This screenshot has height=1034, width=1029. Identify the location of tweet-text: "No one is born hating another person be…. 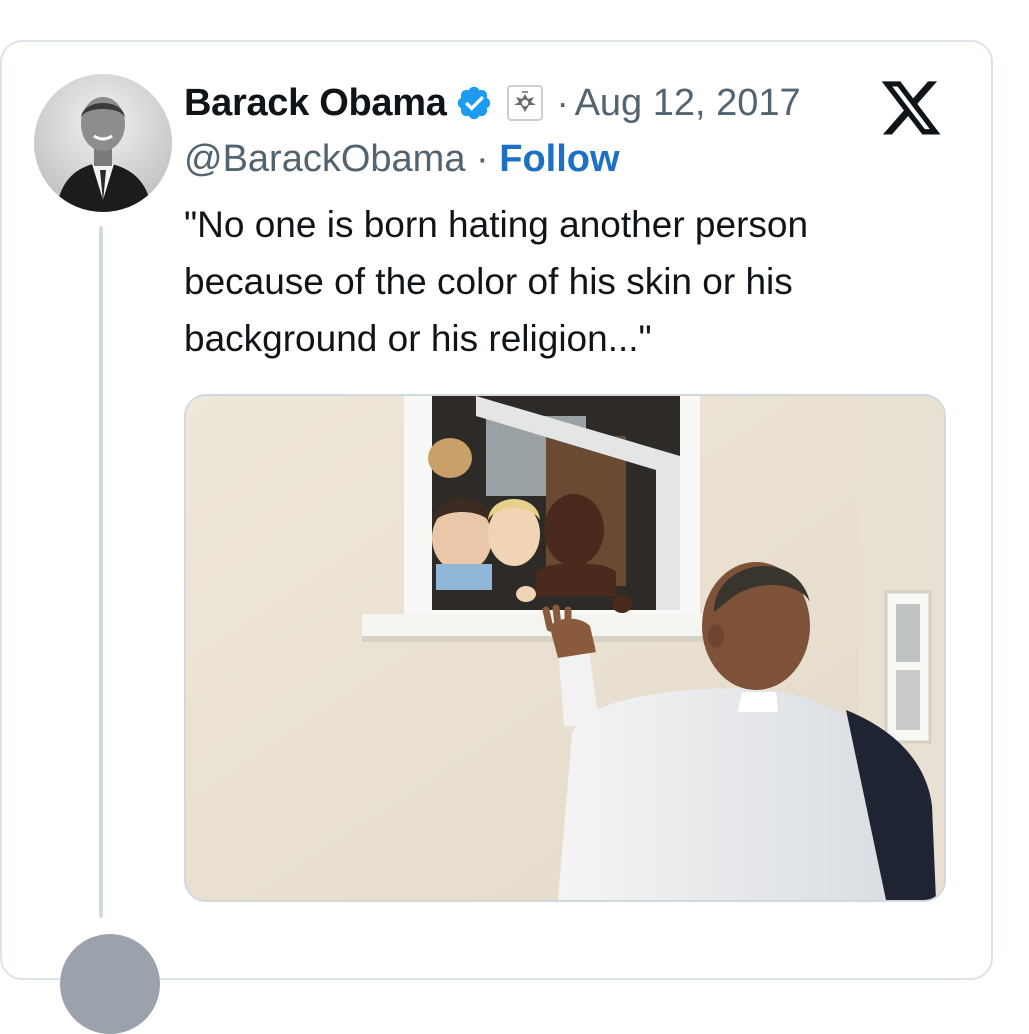
(496, 281).